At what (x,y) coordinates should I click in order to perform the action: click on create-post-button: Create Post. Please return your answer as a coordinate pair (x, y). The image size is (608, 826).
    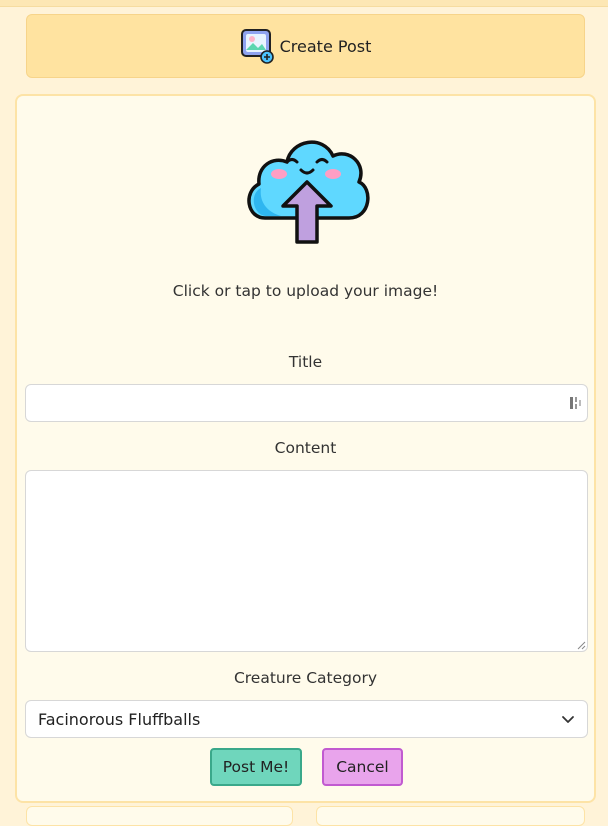
    Looking at the image, I should click on (305, 46).